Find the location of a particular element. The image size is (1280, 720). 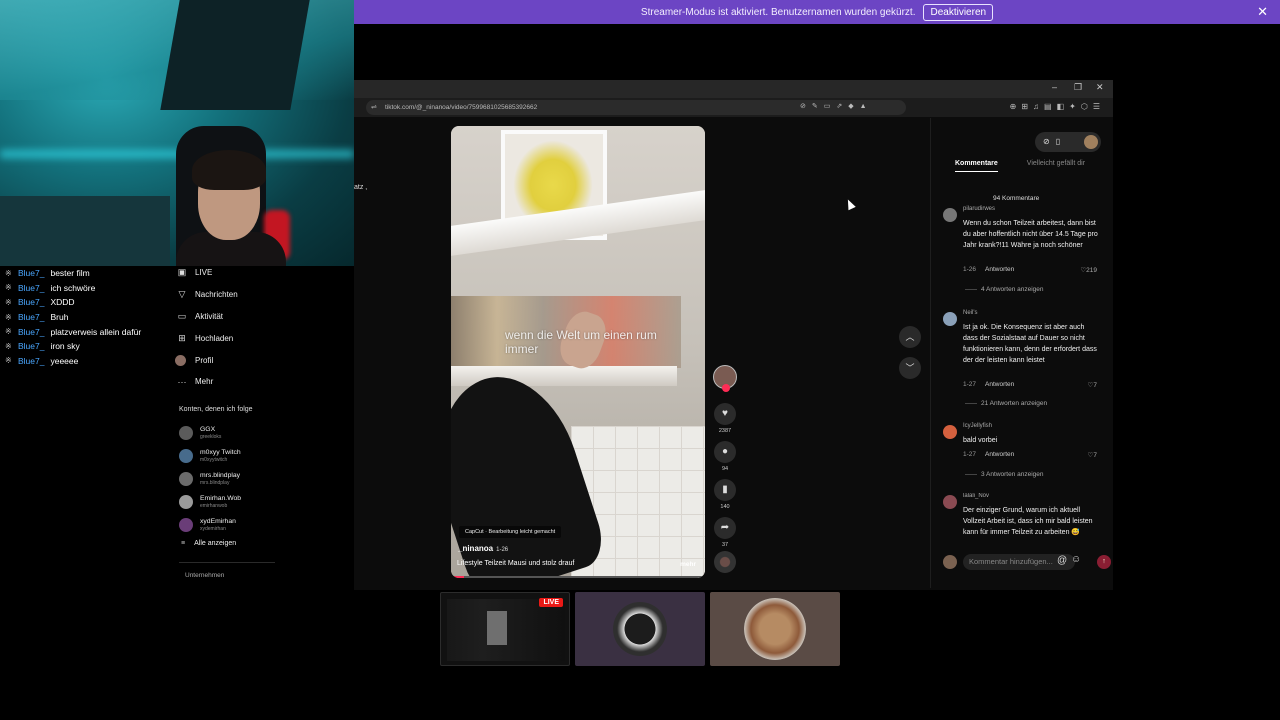

send-icon: ↑ is located at coordinates (1104, 562).